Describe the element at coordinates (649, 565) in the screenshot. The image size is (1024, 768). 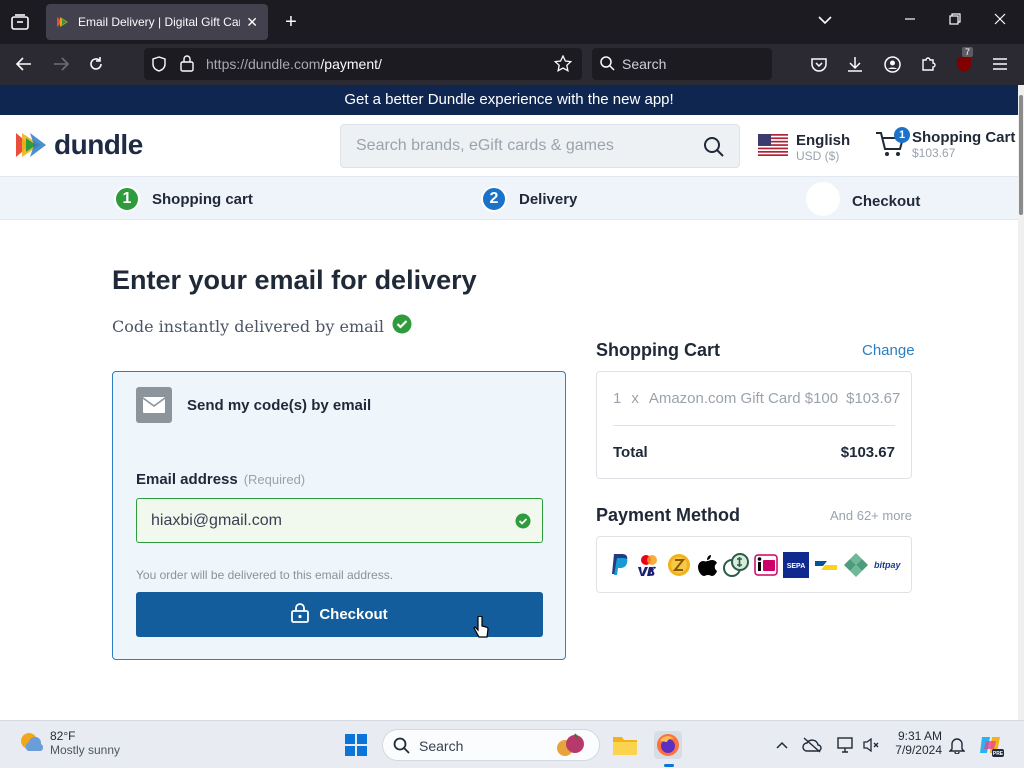
I see `mastercard-visa-icon` at that location.